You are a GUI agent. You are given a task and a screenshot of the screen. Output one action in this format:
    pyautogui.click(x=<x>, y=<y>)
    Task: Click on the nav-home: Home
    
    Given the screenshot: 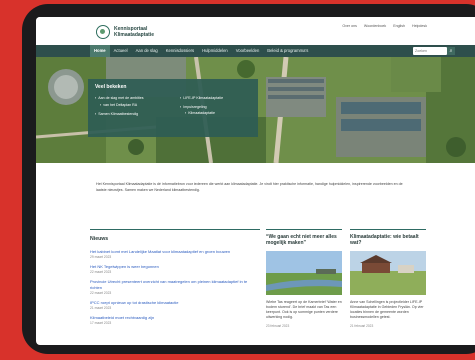 What is the action you would take?
    pyautogui.click(x=100, y=51)
    